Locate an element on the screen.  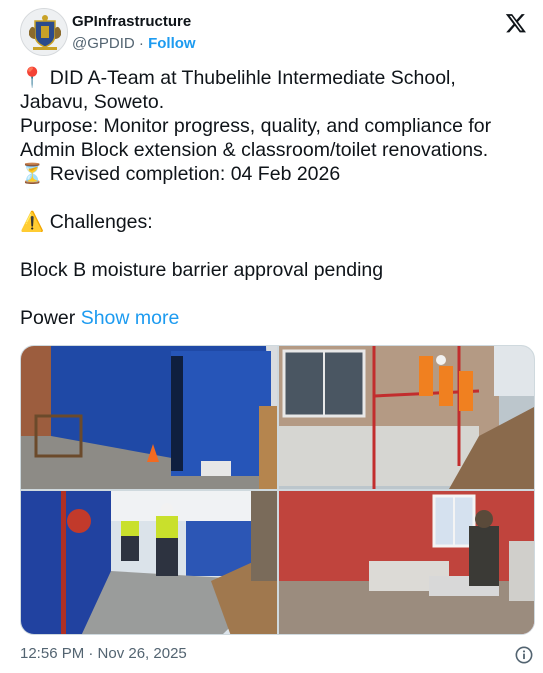
handle: @GPDID is located at coordinates (103, 43).